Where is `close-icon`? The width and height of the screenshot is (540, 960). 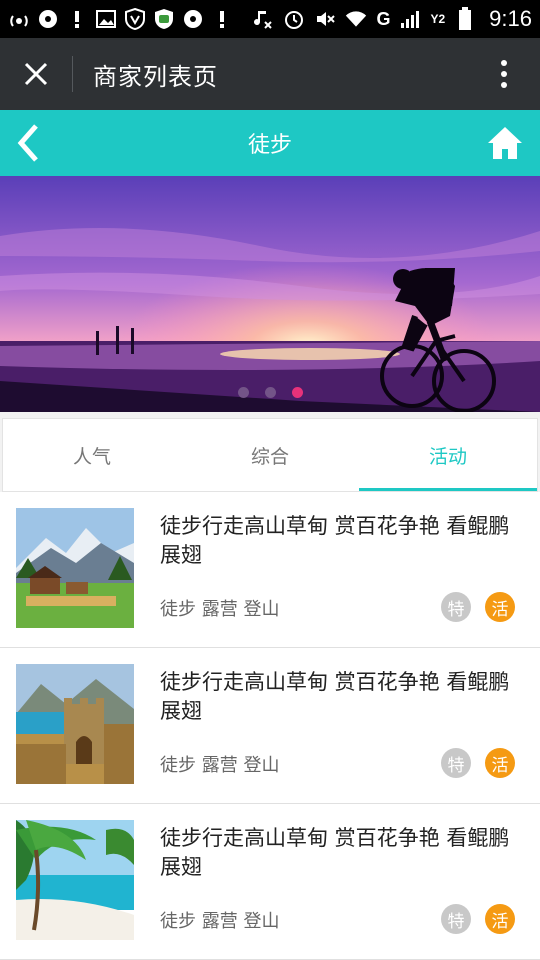
close-icon is located at coordinates (36, 74).